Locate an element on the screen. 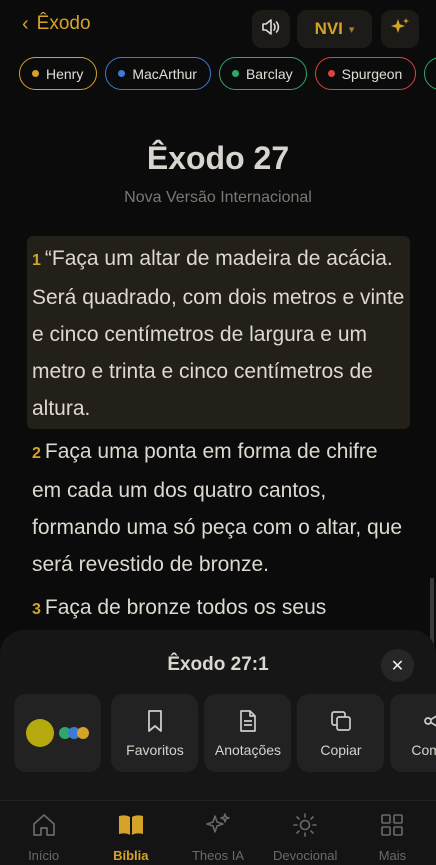  action-row: Favoritos Anotações Copiar Compa is located at coordinates (225, 734).